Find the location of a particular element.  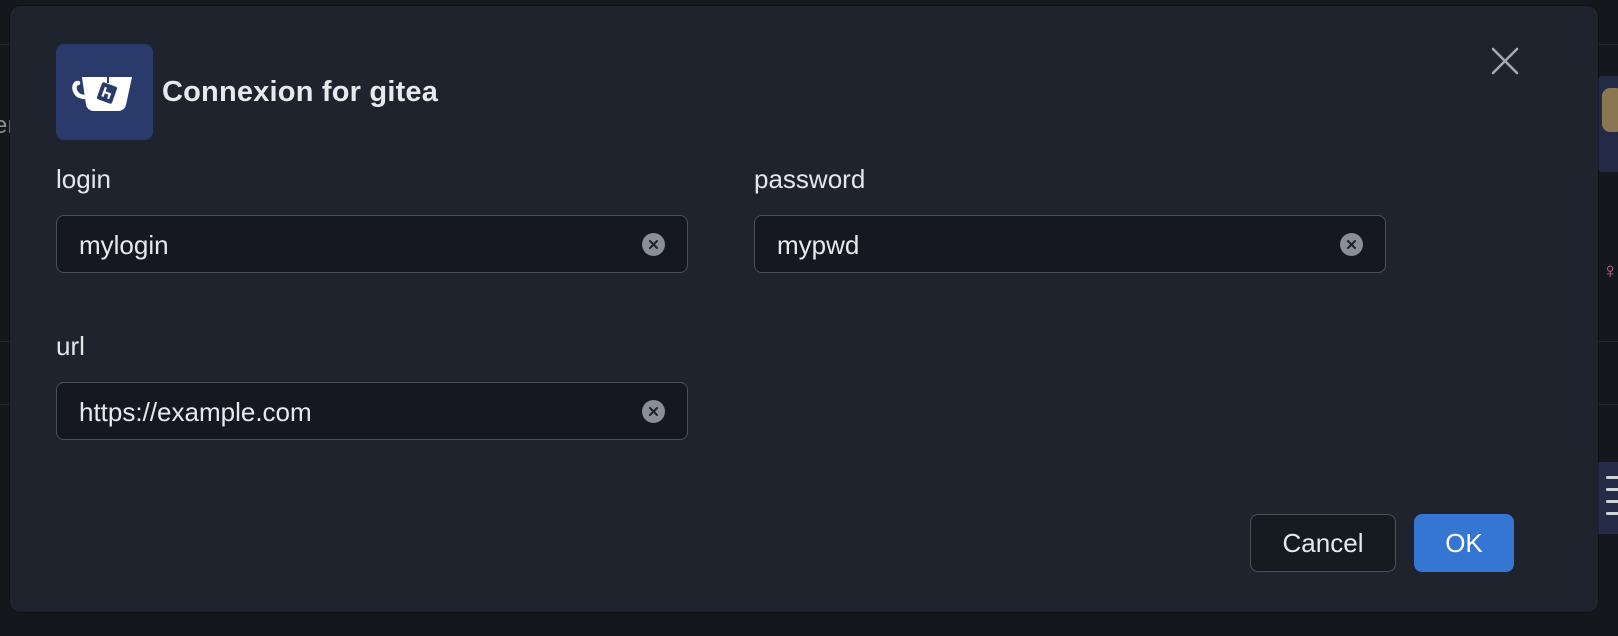

password-value: mypwd is located at coordinates (818, 245).